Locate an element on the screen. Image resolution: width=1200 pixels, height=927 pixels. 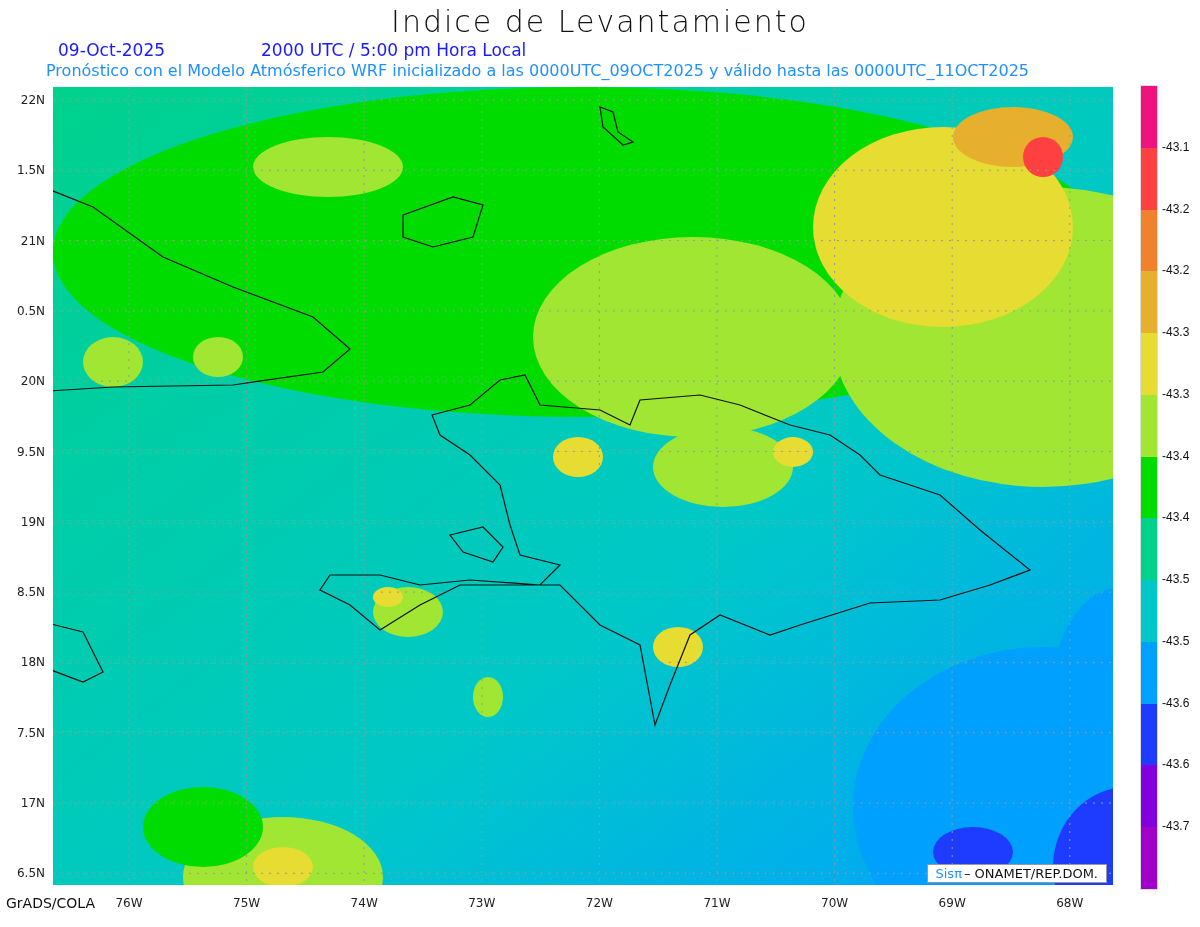
latitude-label: 9.5N is located at coordinates (30, 451).